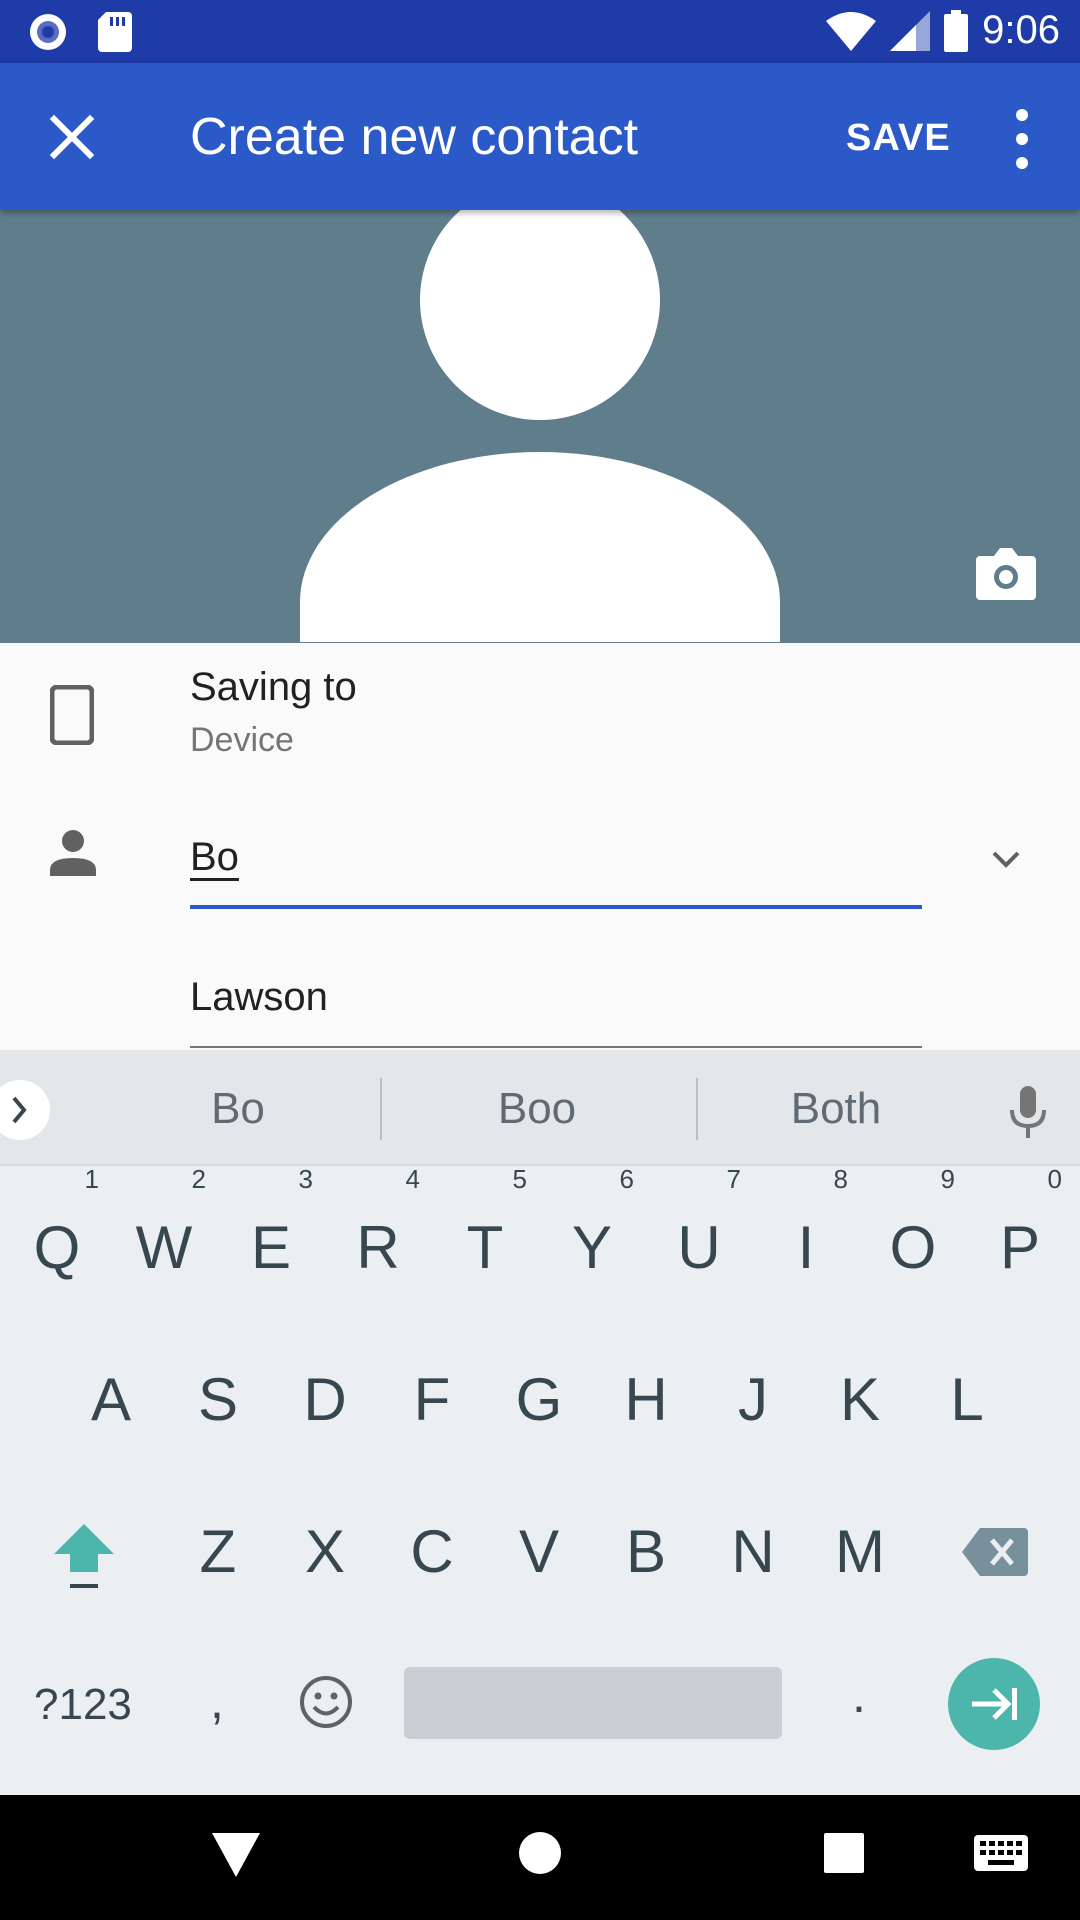  I want to click on camera-icon, so click(1006, 572).